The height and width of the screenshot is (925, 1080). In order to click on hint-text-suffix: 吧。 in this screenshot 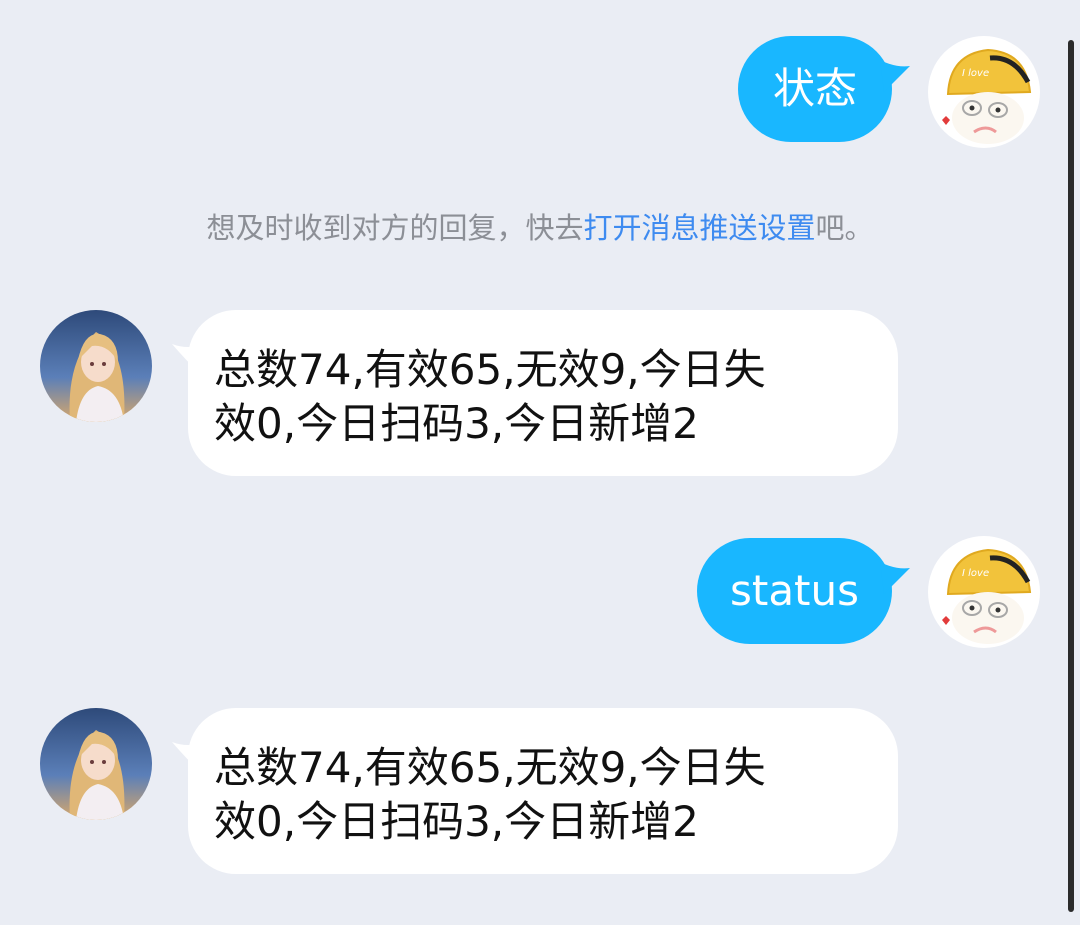, I will do `click(844, 228)`.